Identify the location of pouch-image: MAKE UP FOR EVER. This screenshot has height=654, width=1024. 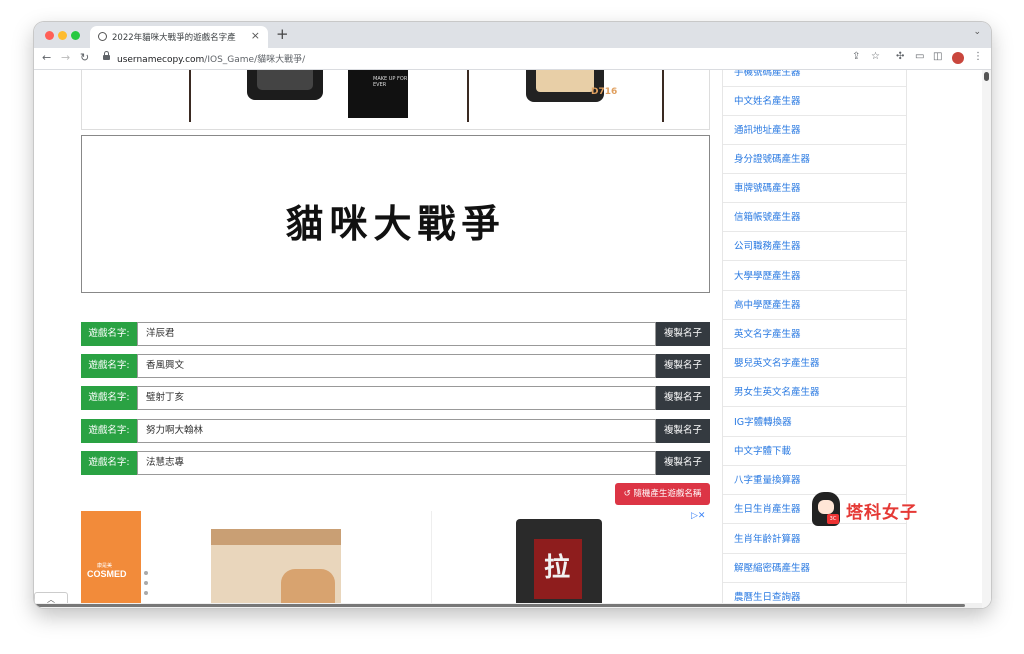
(378, 94).